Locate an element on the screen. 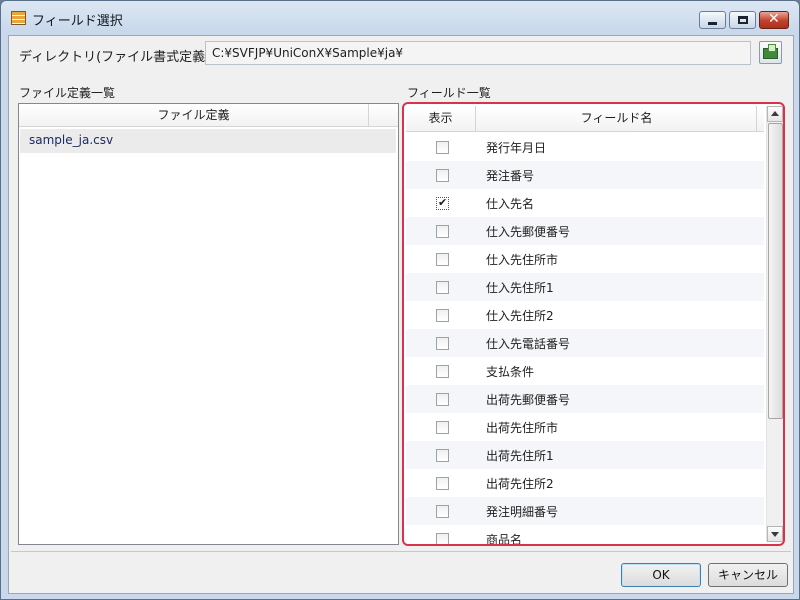 This screenshot has width=800, height=600. list-item: sample_ja.csv is located at coordinates (208, 141).